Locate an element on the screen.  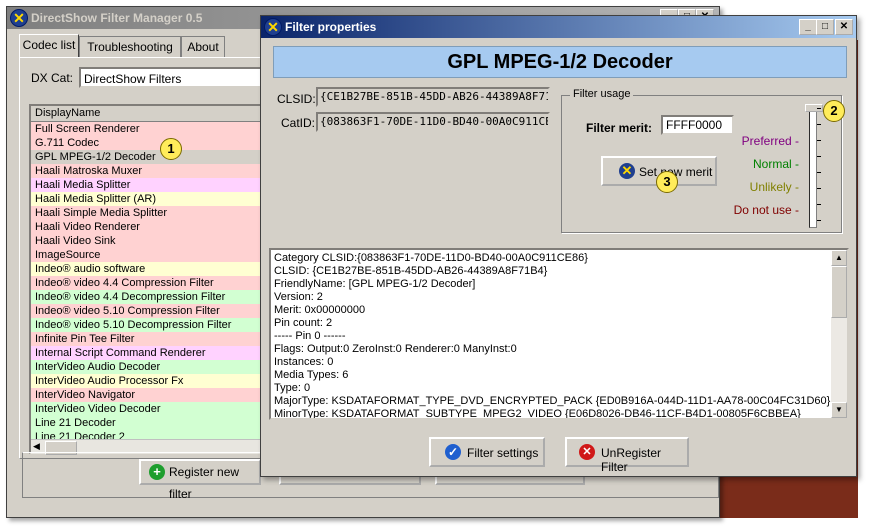
tab-about: About is located at coordinates (203, 46).